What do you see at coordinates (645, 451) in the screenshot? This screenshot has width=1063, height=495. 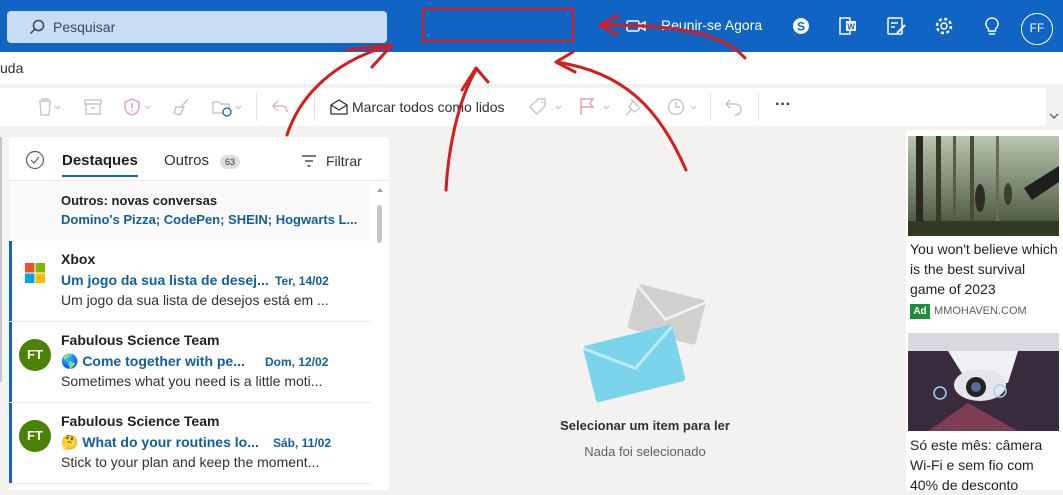 I see `reading-pane-subtitle: Nada foi selecionado` at bounding box center [645, 451].